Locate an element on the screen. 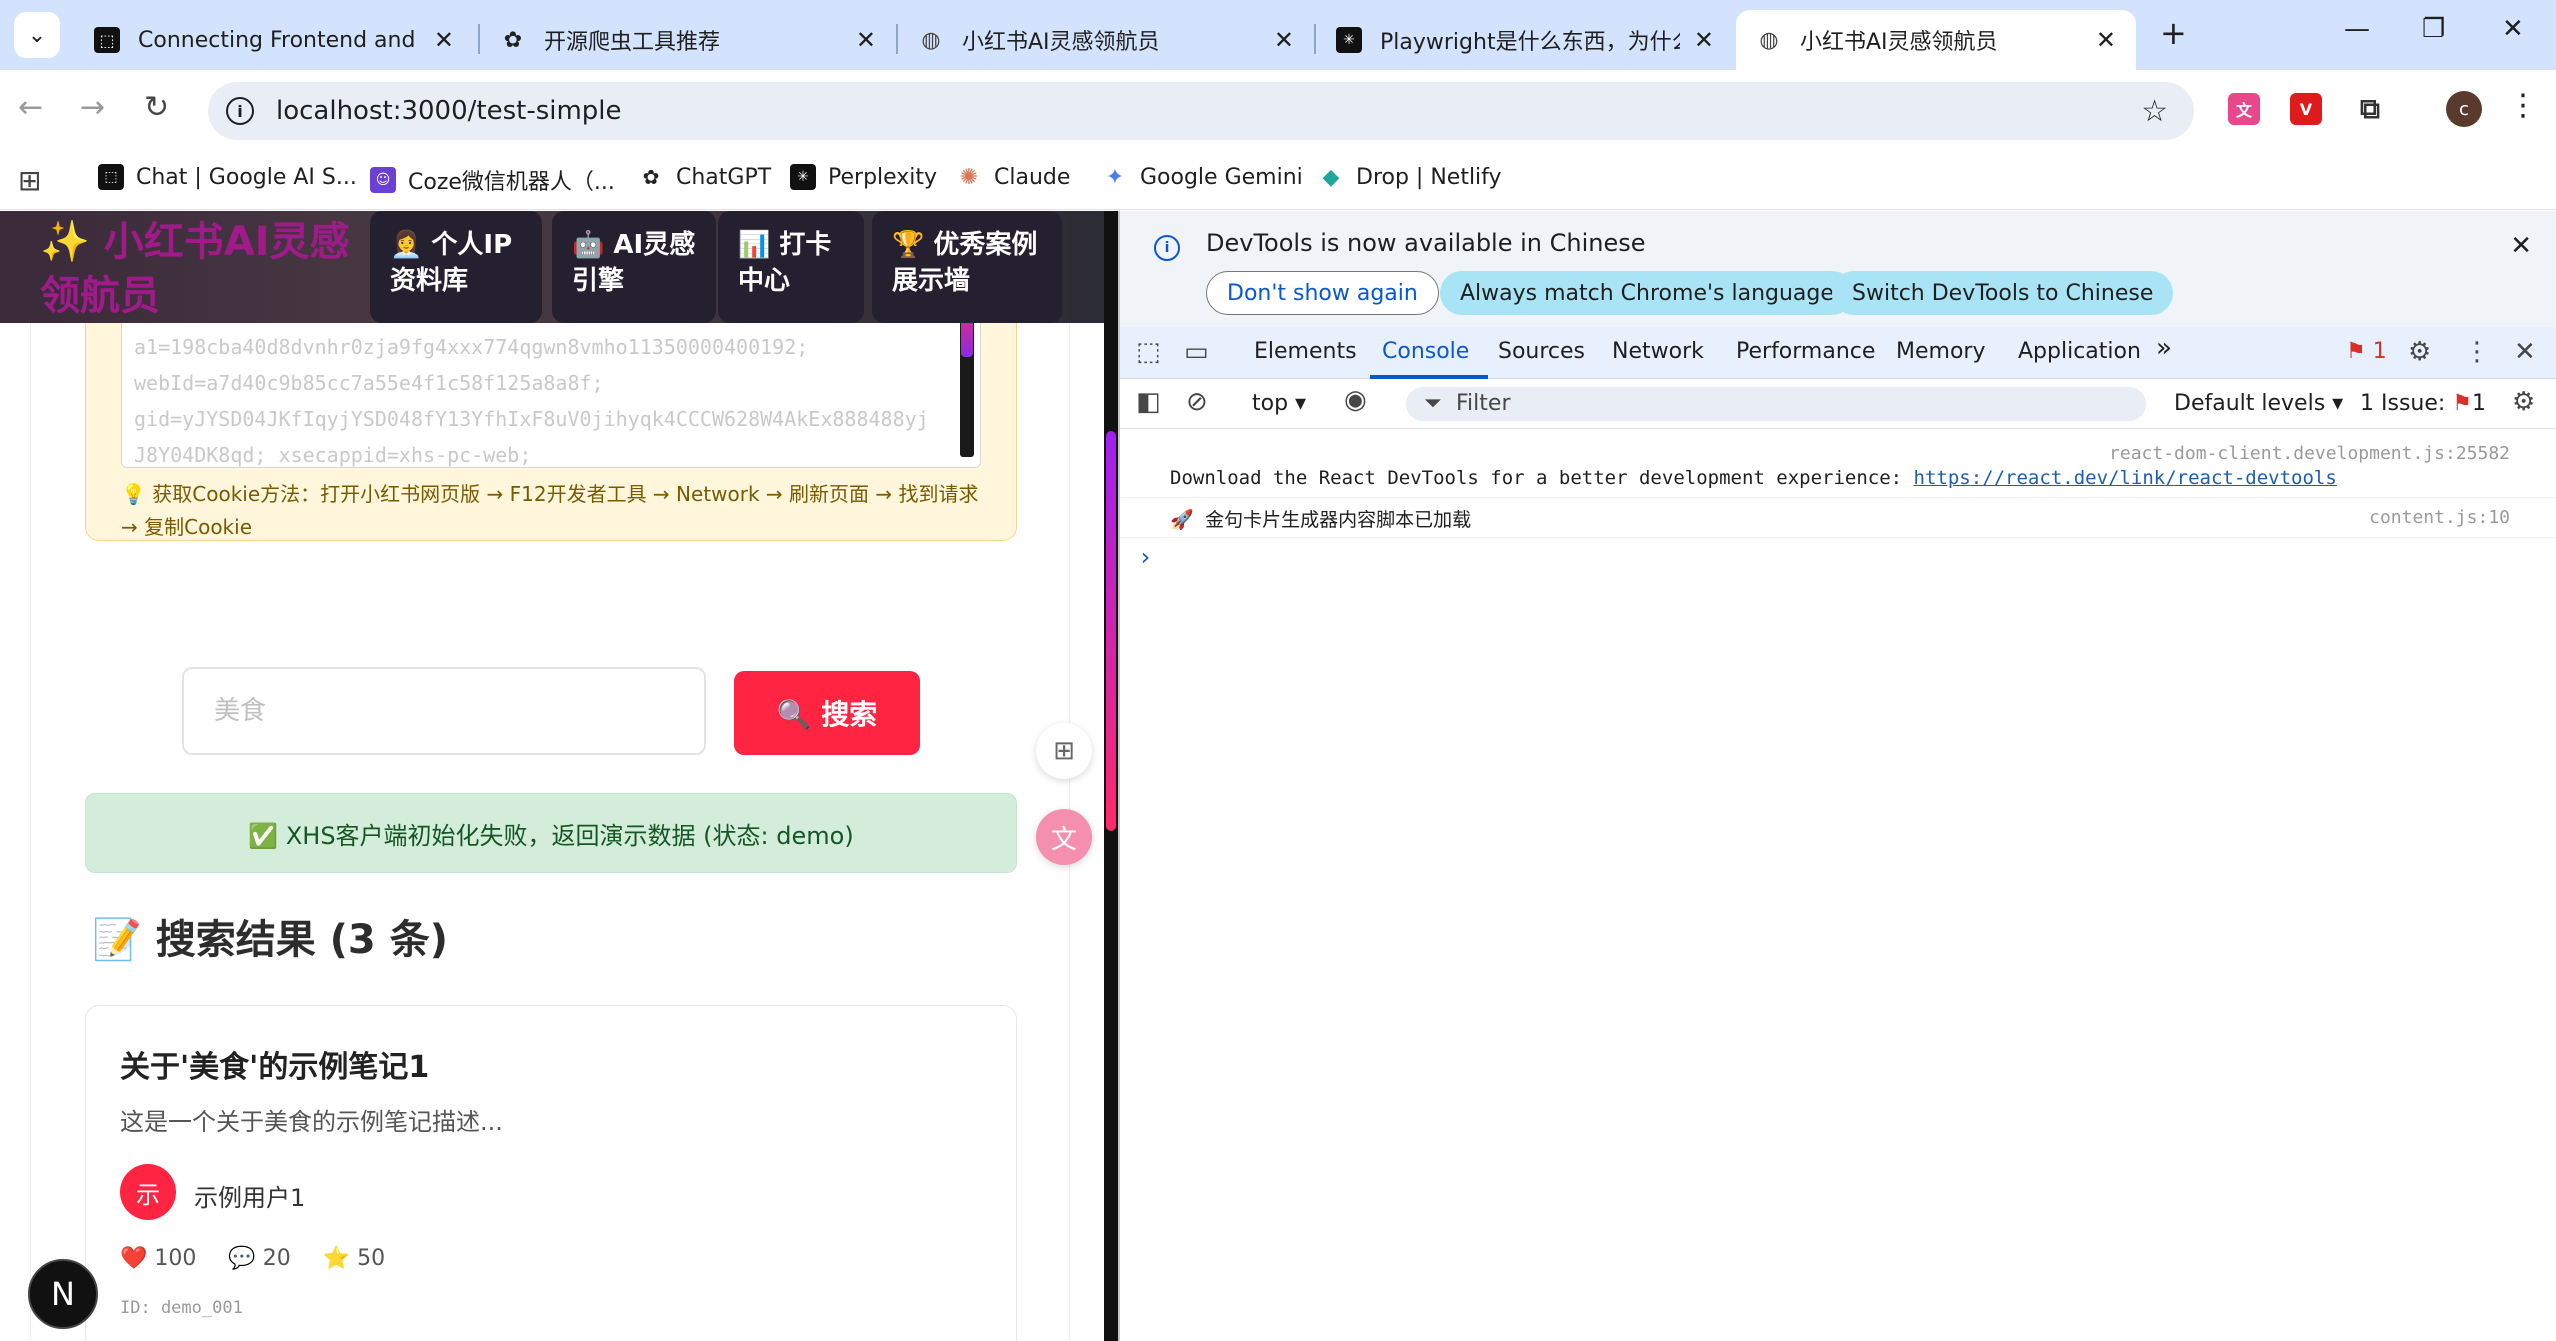 The image size is (2556, 1341). more-tabs-icon: » is located at coordinates (2164, 348).